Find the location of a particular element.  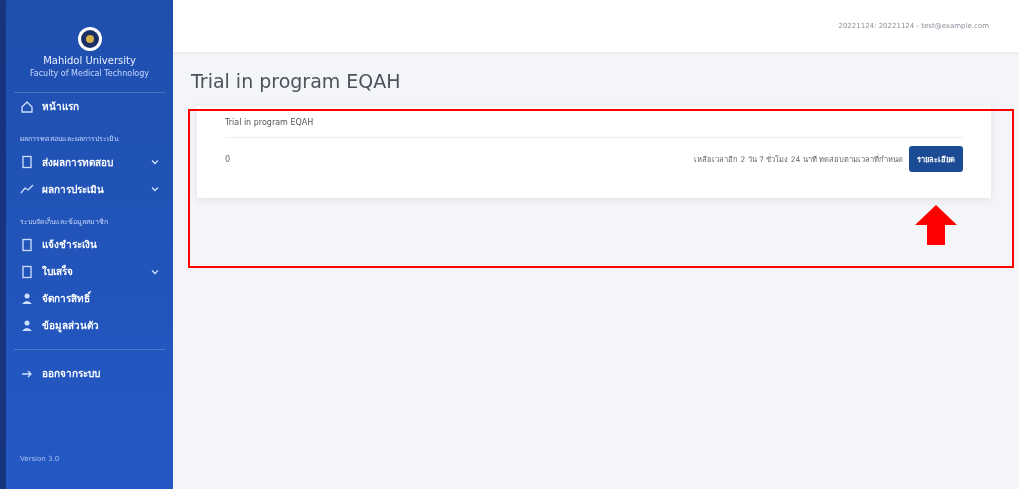

sidebar-item: ข้อมูลส่วนตัว is located at coordinates (89, 325).